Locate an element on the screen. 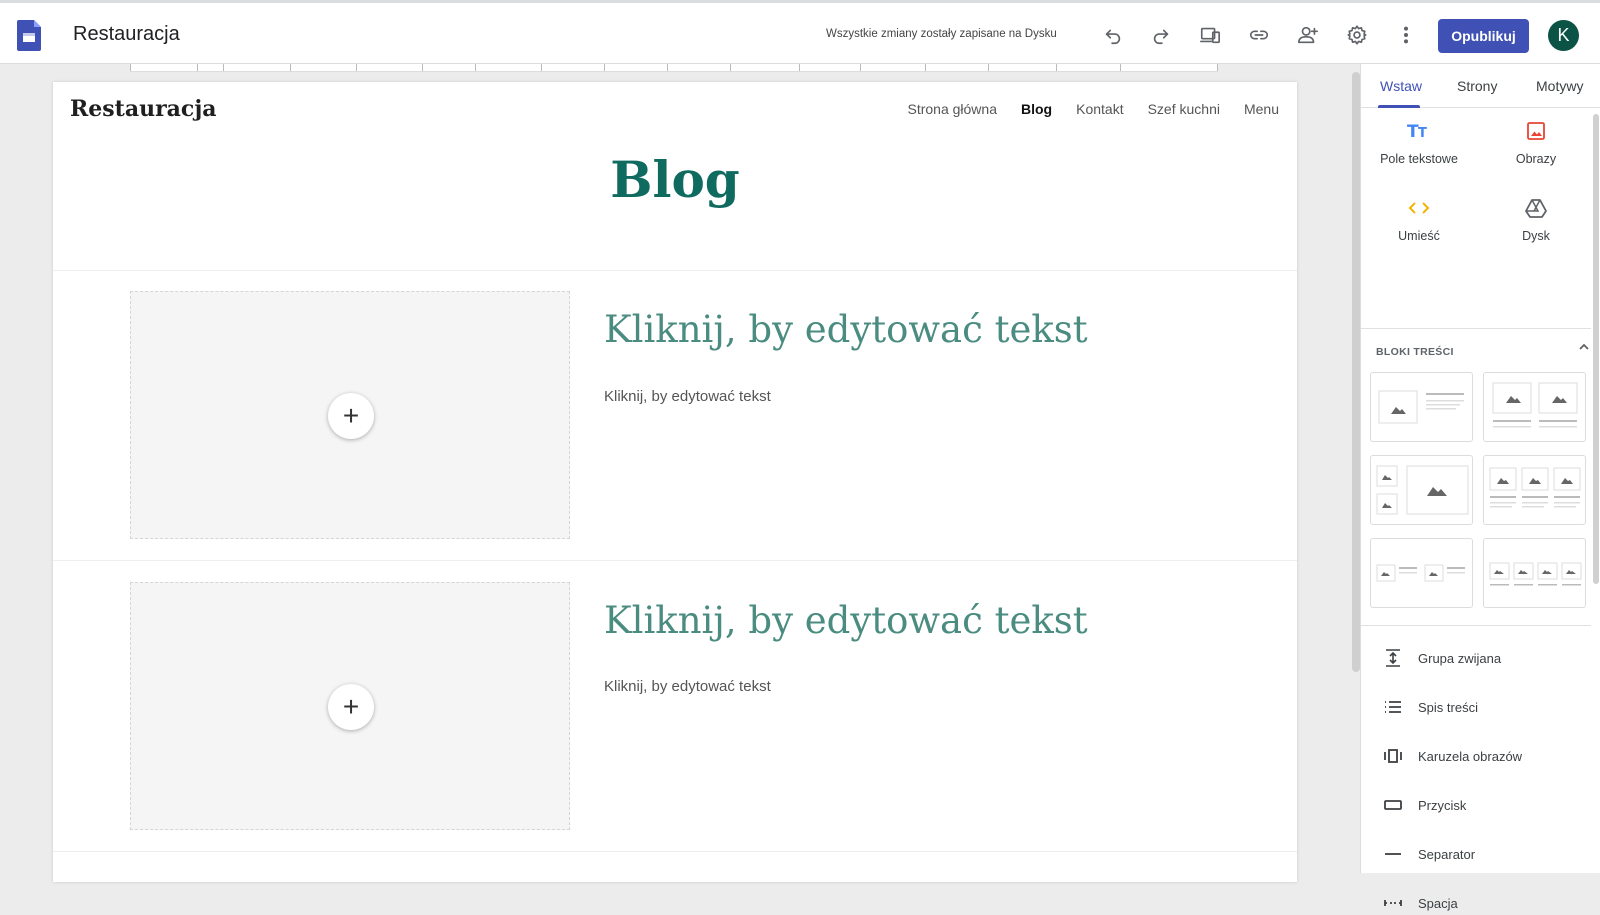 This screenshot has width=1600, height=915. svg-text: T is located at coordinates (1422, 133).